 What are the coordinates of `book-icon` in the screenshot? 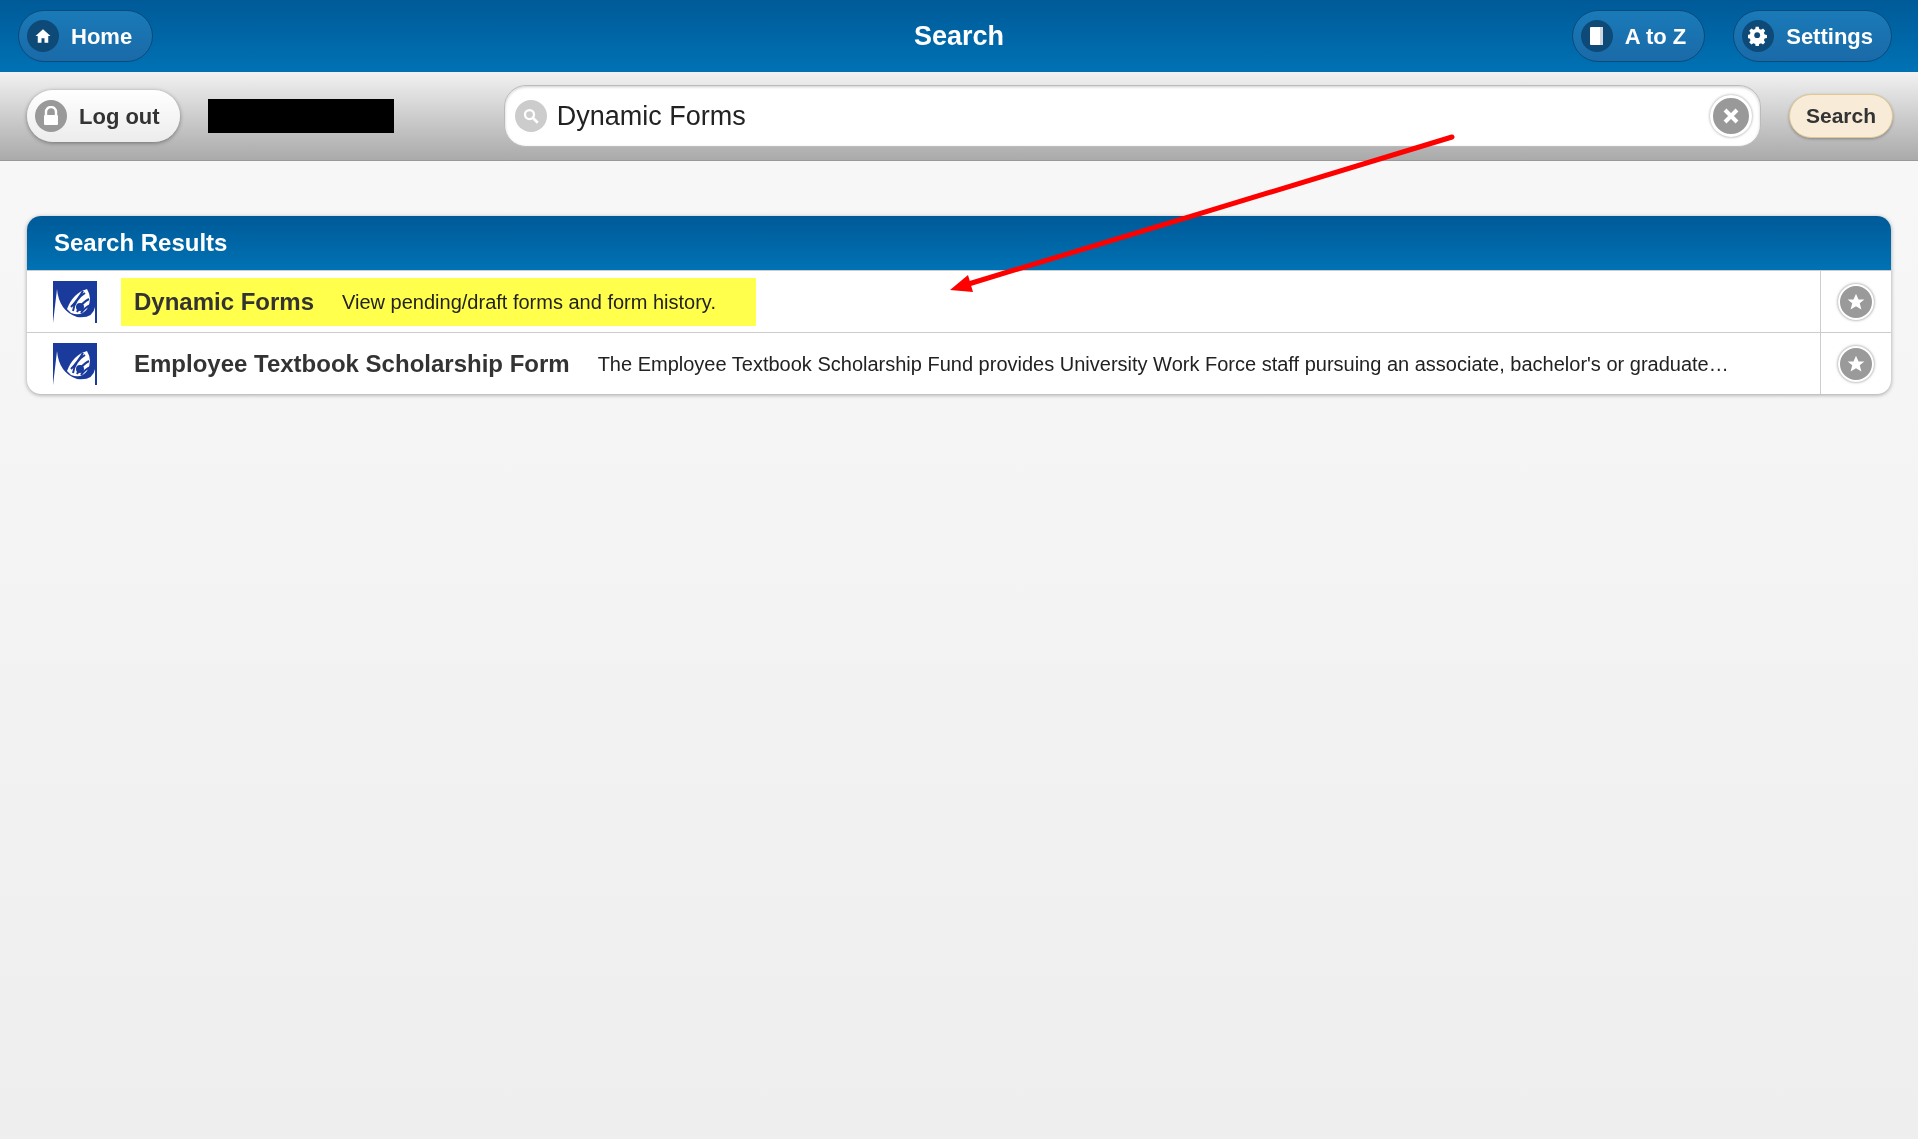 It's located at (1596, 36).